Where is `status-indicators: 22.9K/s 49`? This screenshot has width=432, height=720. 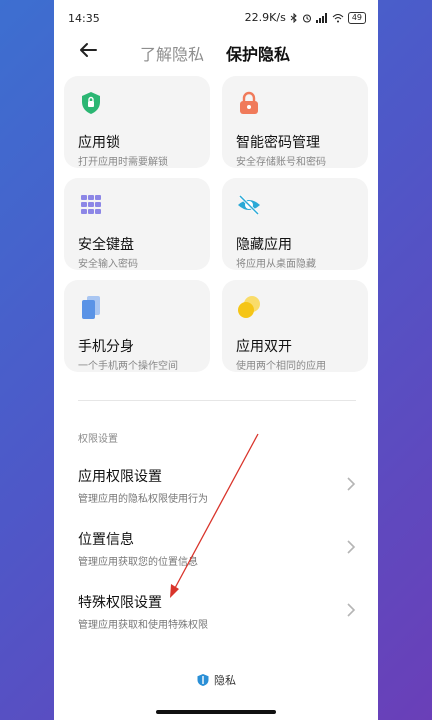 status-indicators: 22.9K/s 49 is located at coordinates (305, 17).